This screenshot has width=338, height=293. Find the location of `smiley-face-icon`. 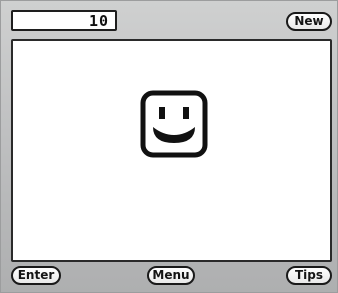

smiley-face-icon is located at coordinates (174, 124).